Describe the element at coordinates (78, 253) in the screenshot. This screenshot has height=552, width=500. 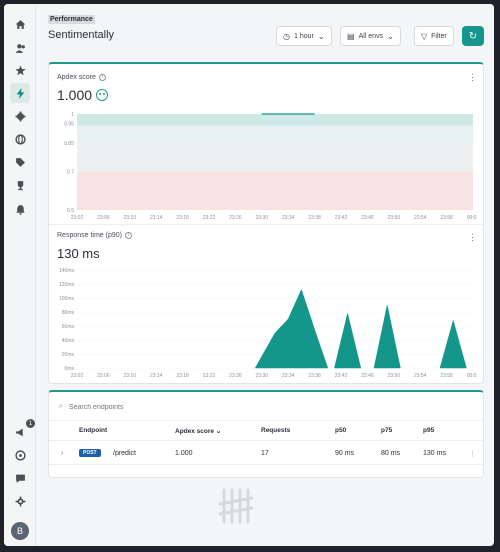
I see `response-time-value: 130 ms` at that location.